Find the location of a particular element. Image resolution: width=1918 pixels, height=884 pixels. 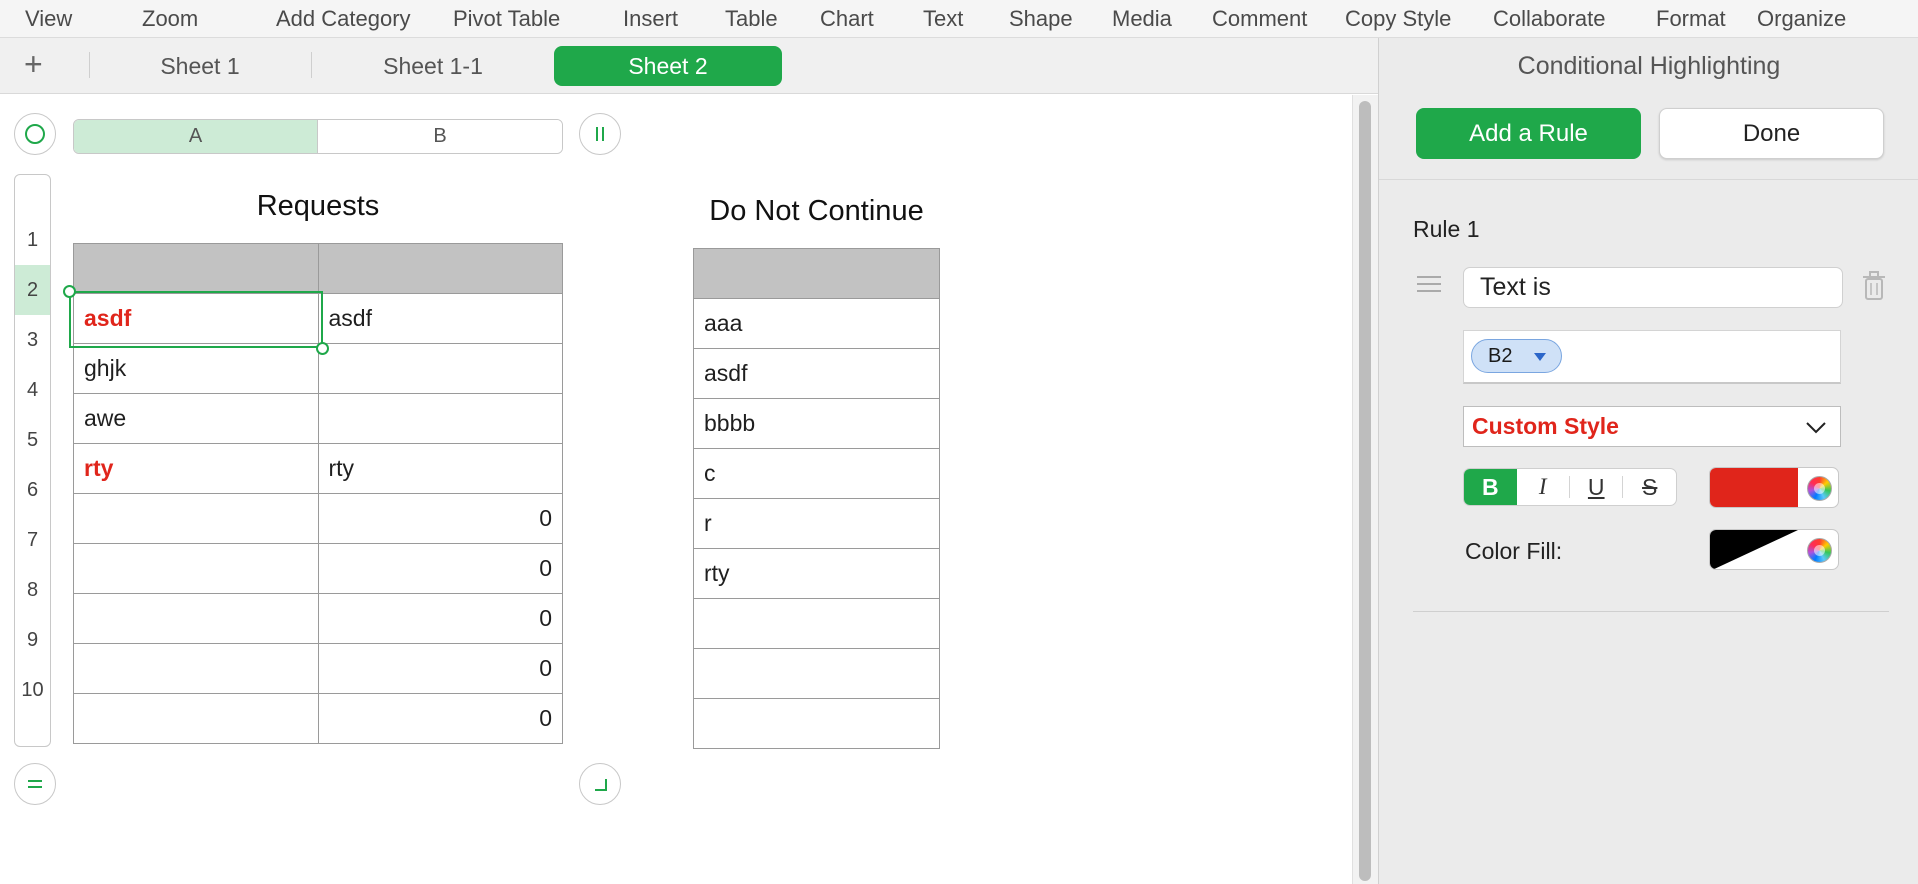

bold-button: B is located at coordinates (1490, 487).